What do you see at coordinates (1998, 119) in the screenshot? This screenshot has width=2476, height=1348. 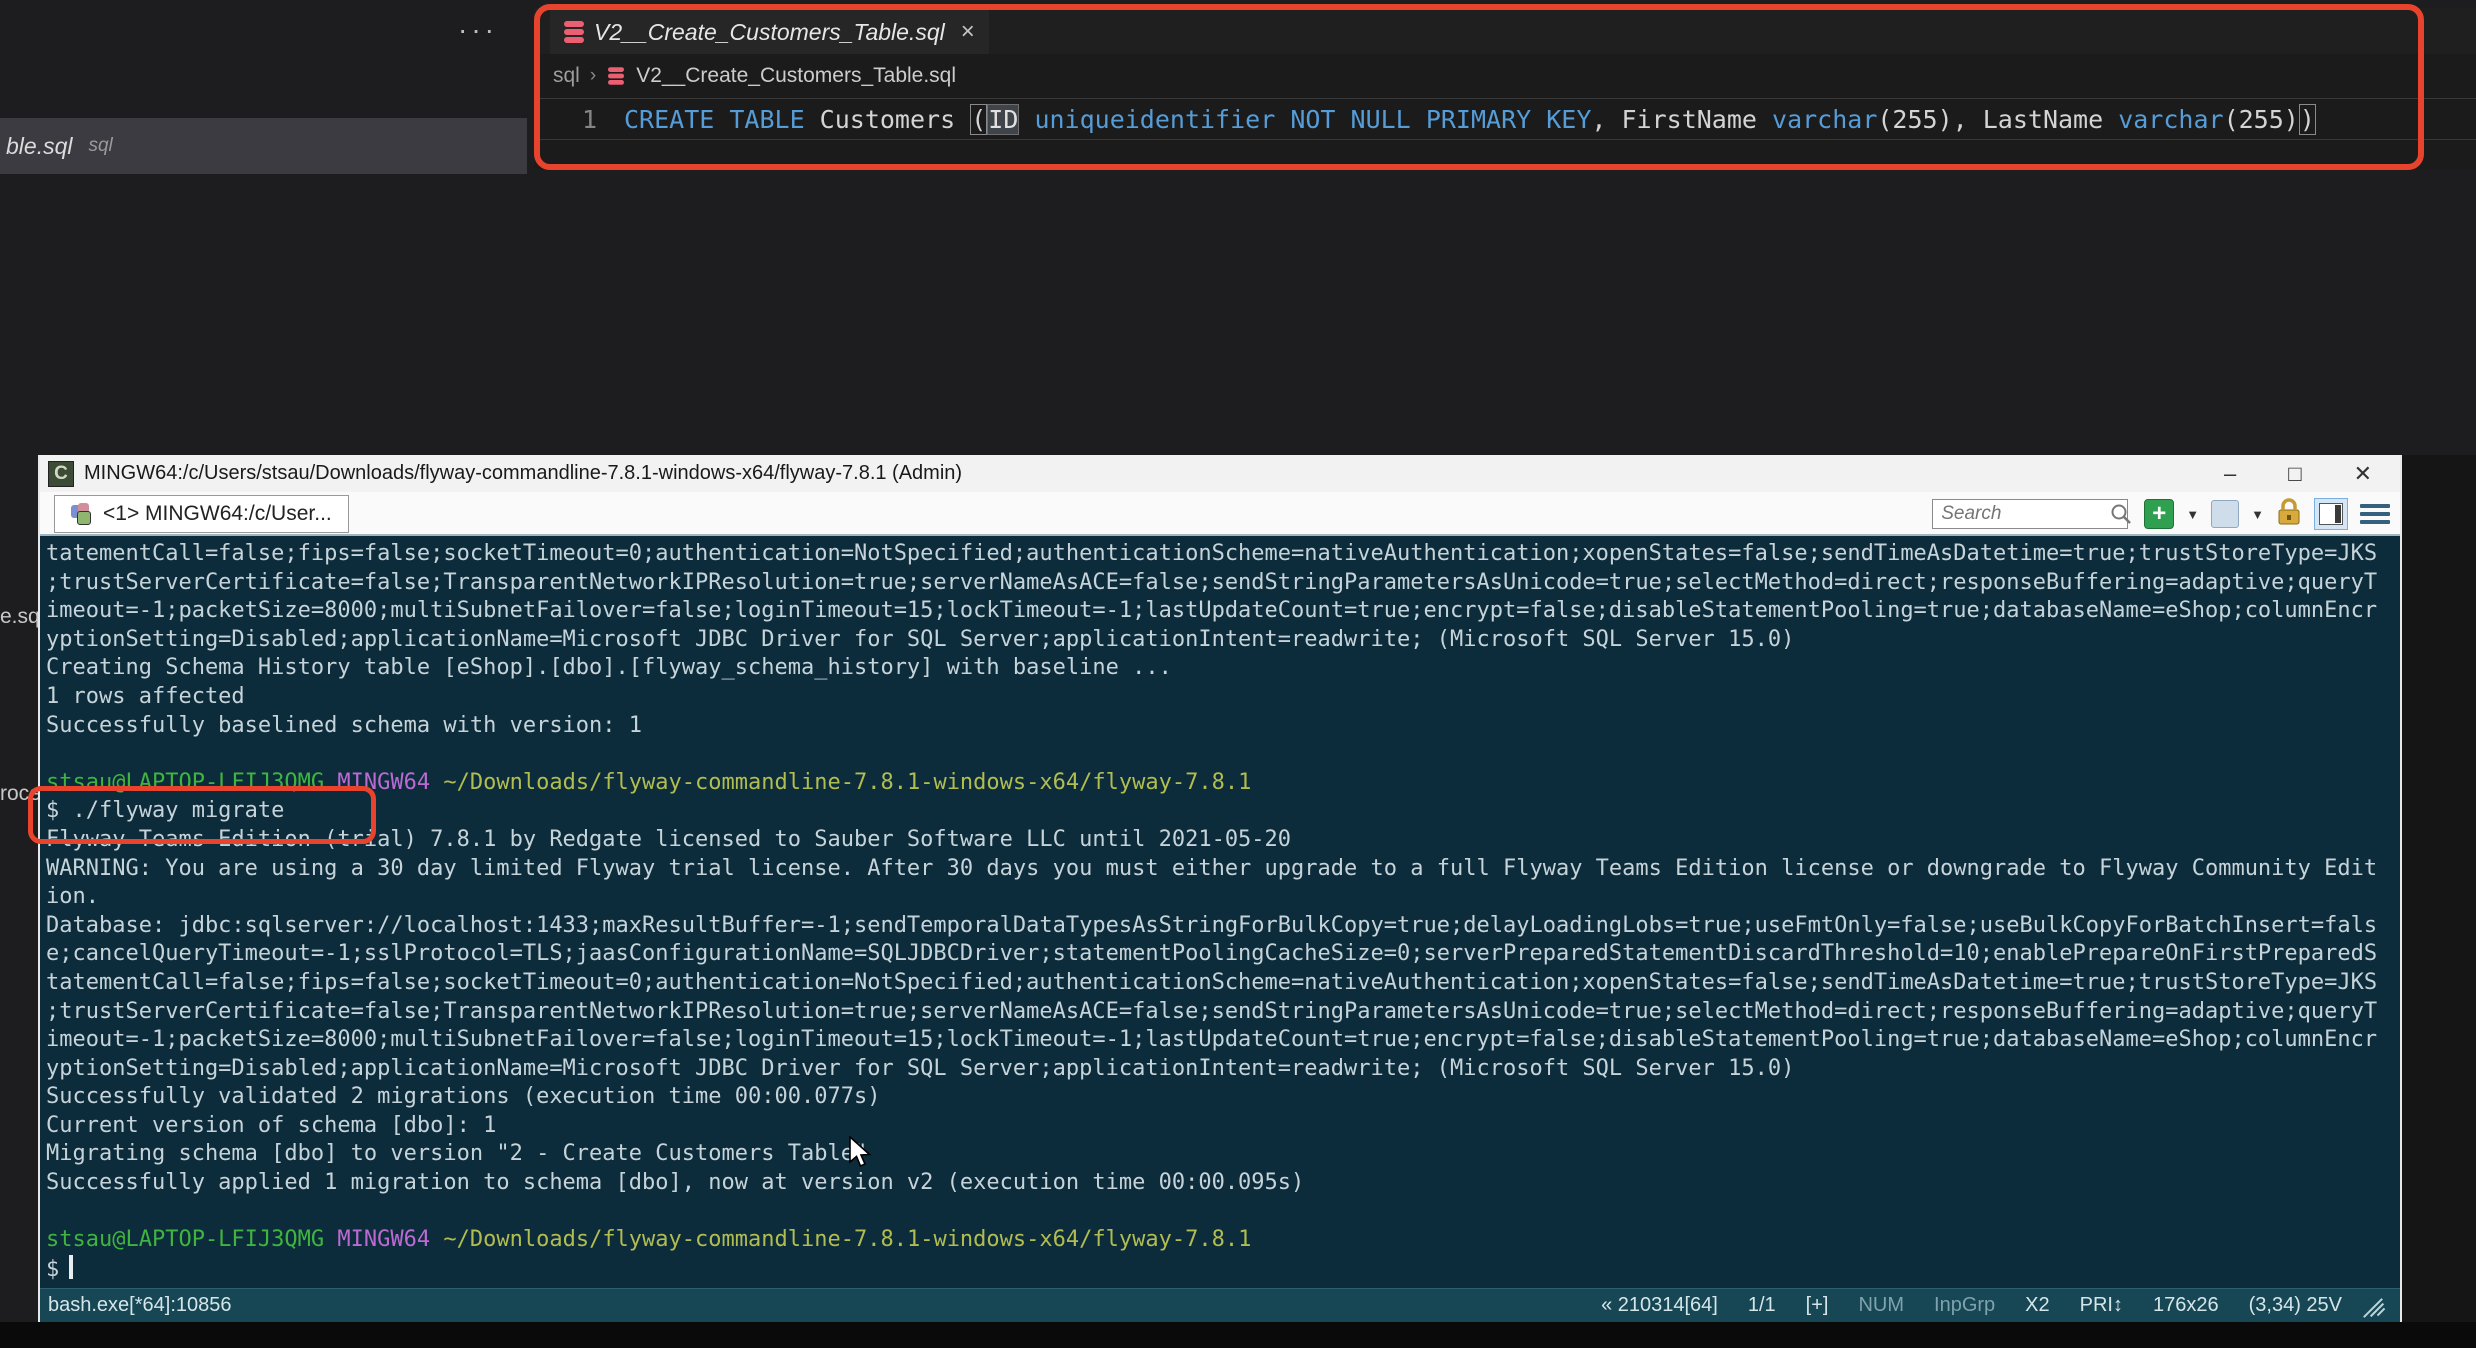 I see `code-token: (255), LastName` at bounding box center [1998, 119].